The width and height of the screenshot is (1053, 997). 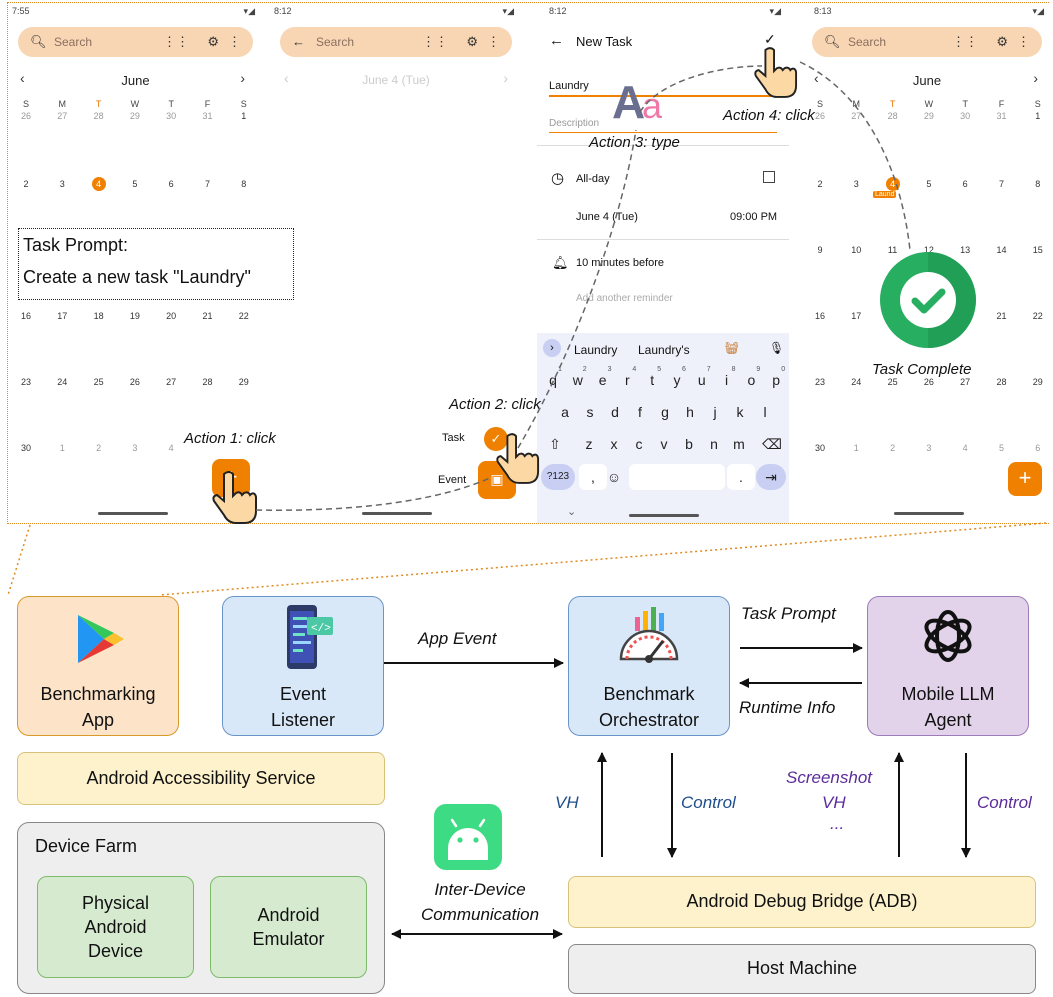 What do you see at coordinates (788, 613) in the screenshot?
I see `edge-task-prompt: Task Prompt` at bounding box center [788, 613].